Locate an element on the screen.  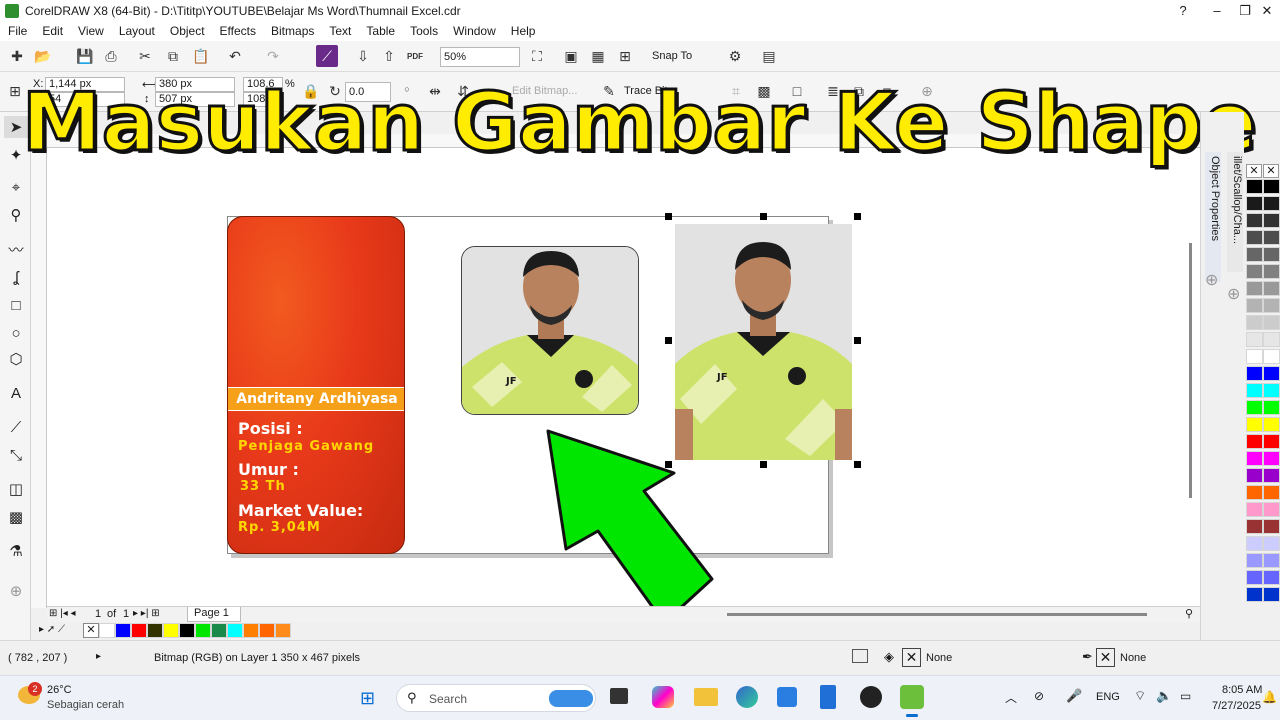
notification-bell-icon: 🔔 is located at coordinates (1269, 697).